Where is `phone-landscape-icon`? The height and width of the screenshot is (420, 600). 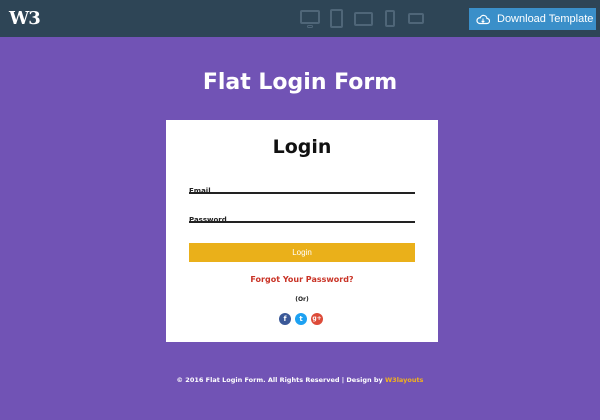 phone-landscape-icon is located at coordinates (416, 18).